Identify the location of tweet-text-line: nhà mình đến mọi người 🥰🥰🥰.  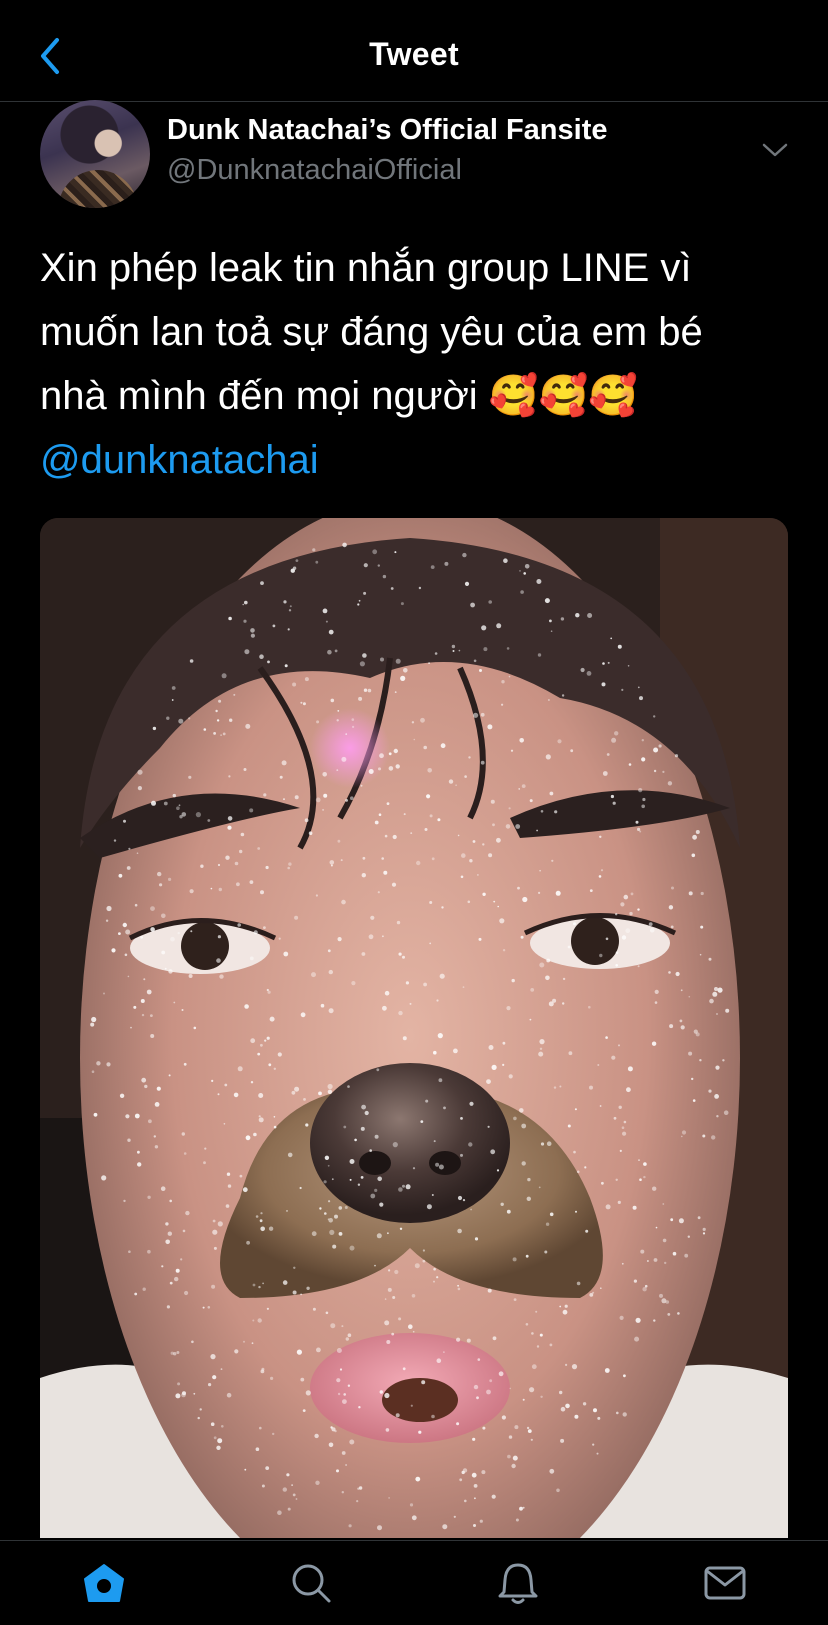
(339, 396).